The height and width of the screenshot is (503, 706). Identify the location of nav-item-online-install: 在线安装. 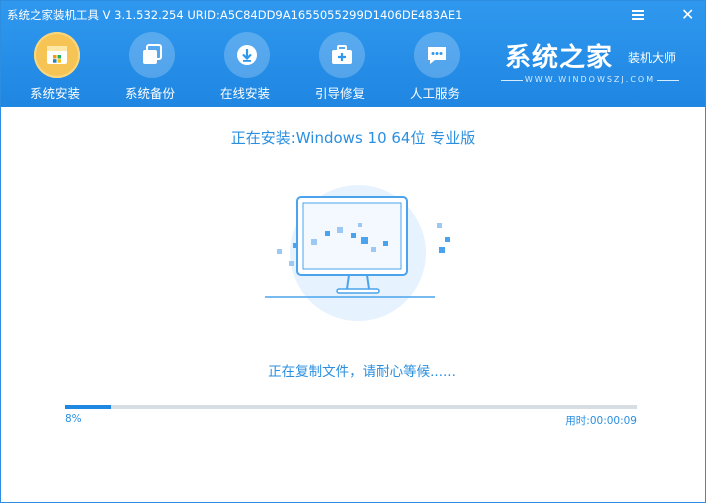
(245, 66).